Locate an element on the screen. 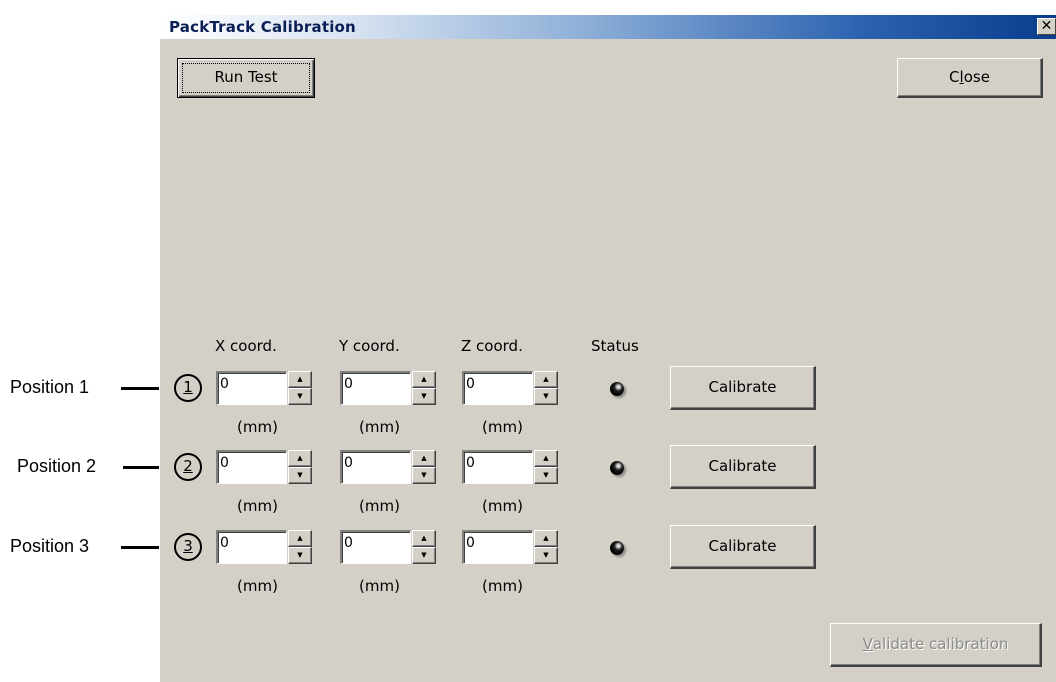  z-coord-header: Z coord. is located at coordinates (492, 346).